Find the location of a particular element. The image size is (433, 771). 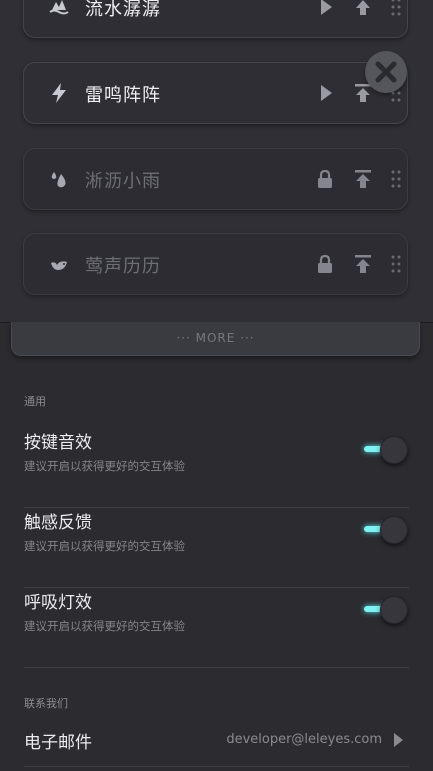

sound-name: 淅沥小雨 is located at coordinates (123, 181).